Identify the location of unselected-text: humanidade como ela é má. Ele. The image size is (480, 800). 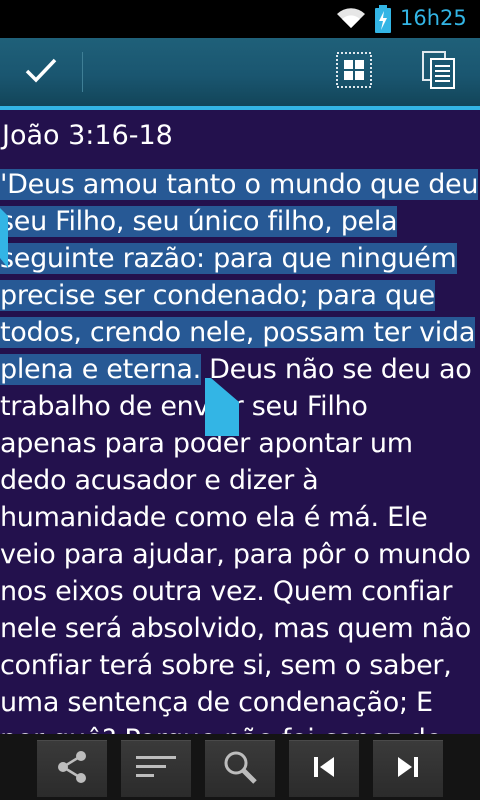
(214, 517).